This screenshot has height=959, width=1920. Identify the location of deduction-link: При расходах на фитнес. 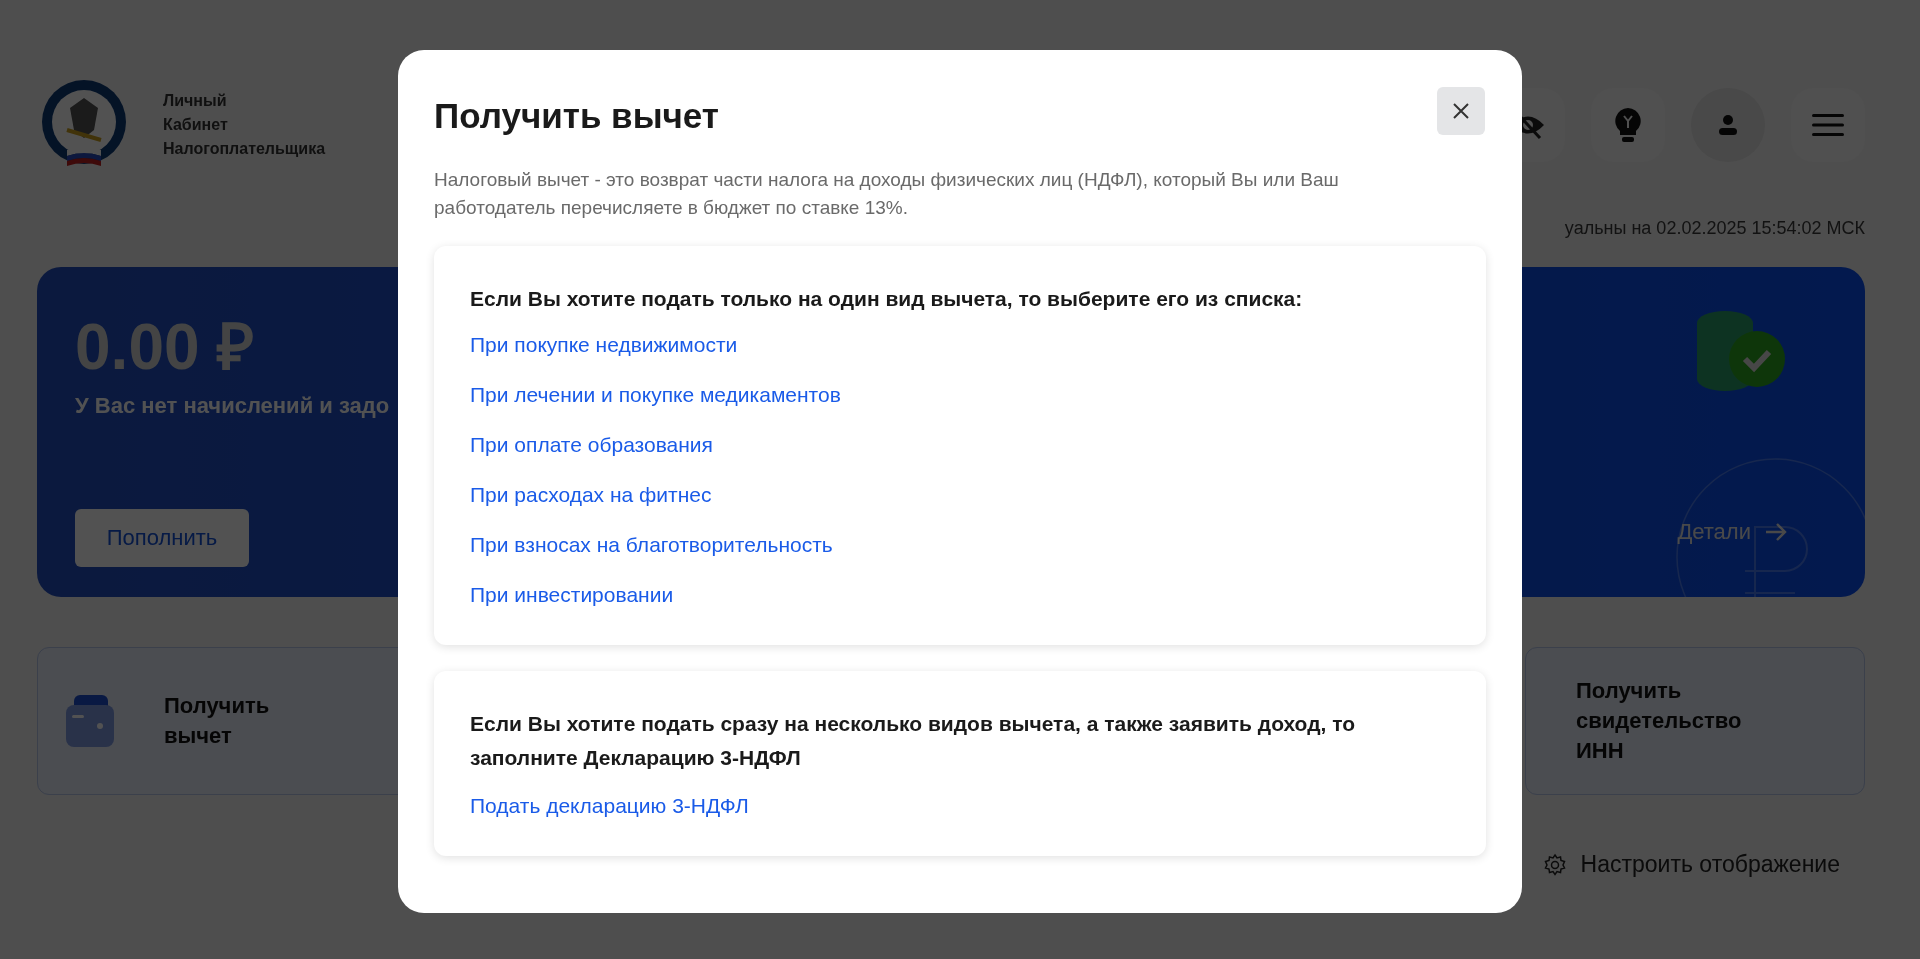
(591, 494).